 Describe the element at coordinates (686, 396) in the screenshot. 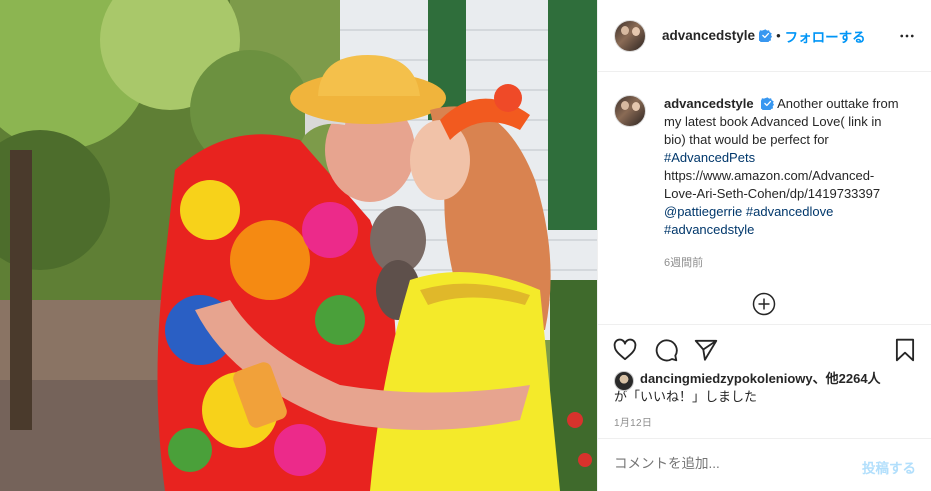

I see `likes-suffix: が「いいね！」しました` at that location.